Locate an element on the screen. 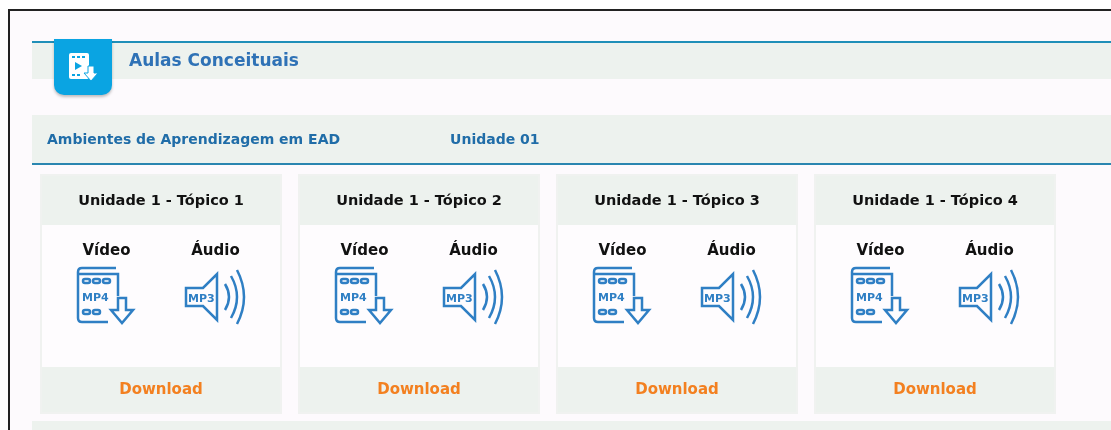 The height and width of the screenshot is (430, 1111). section-title: Aulas Conceituais is located at coordinates (214, 61).